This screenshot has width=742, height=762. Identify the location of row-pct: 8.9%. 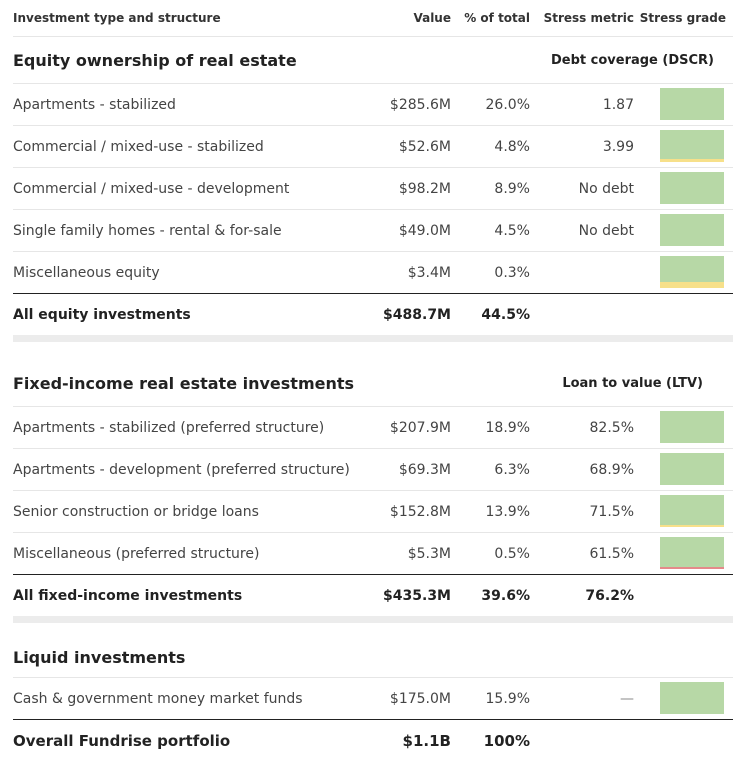
(512, 188).